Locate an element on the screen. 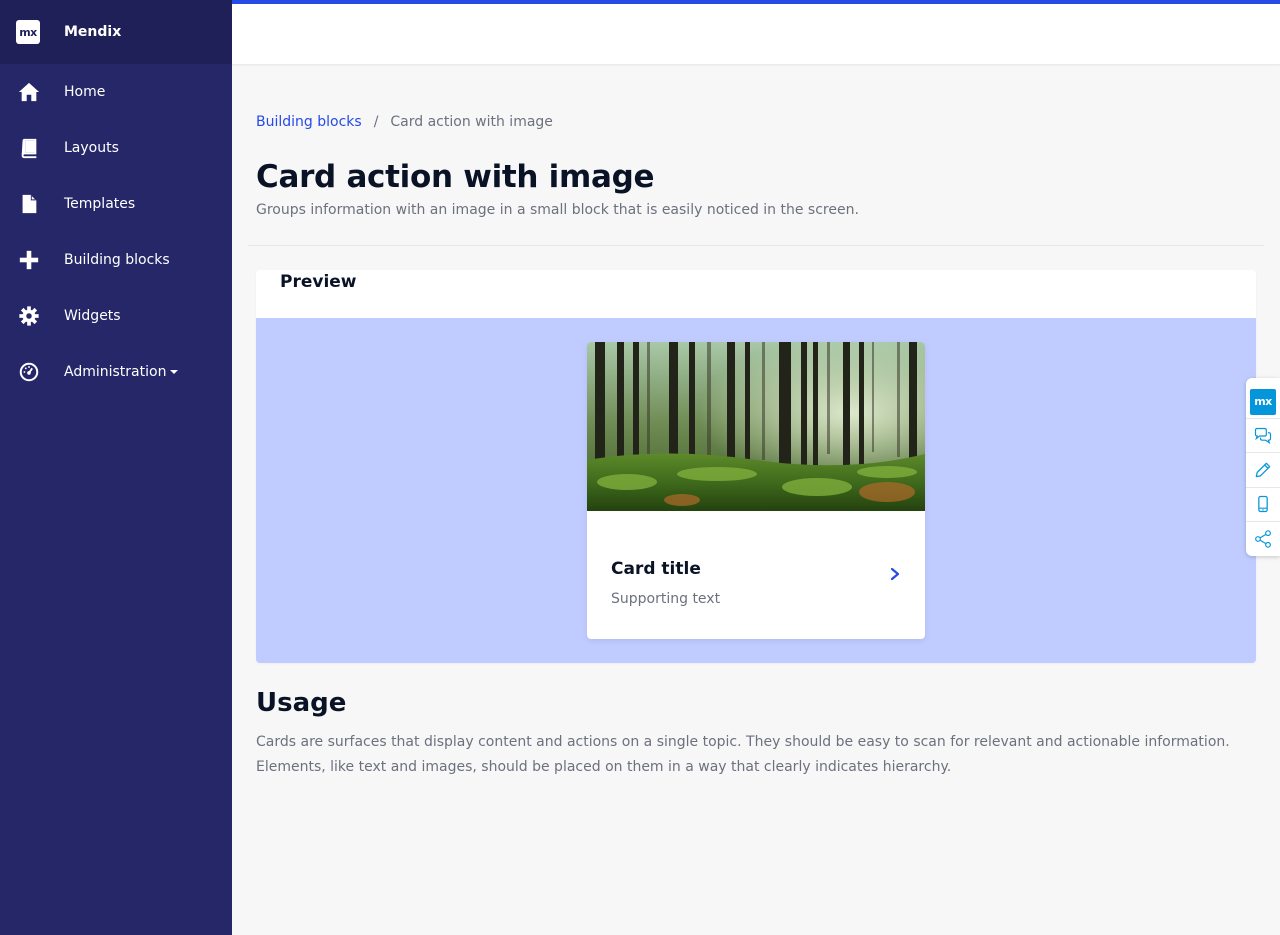  sidebar-item-administration: Administration is located at coordinates (116, 372).